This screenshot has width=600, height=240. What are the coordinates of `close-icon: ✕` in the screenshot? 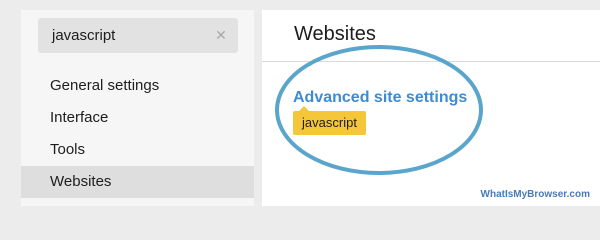 It's located at (221, 35).